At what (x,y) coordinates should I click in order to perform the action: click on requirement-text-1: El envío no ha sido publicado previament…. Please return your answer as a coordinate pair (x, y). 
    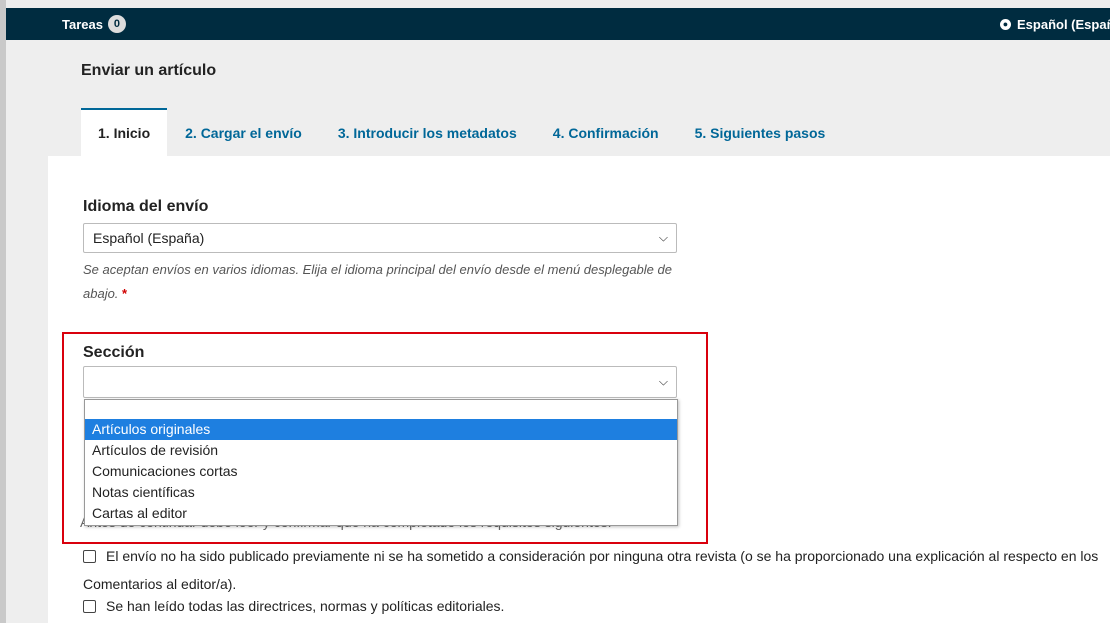
    Looking at the image, I should click on (602, 556).